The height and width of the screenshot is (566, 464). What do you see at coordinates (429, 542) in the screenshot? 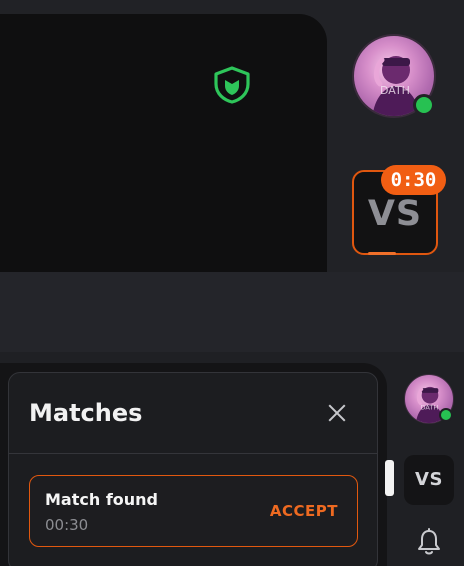
I see `bell-icon` at bounding box center [429, 542].